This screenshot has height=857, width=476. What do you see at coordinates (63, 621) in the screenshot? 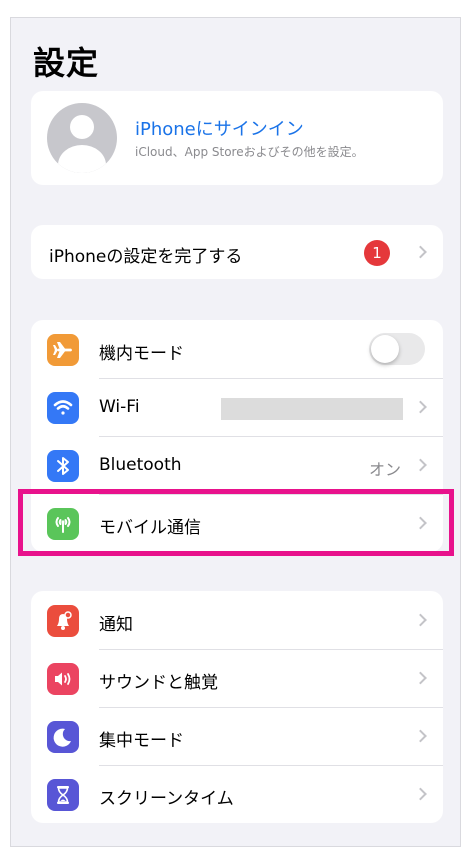
I see `bell-icon` at bounding box center [63, 621].